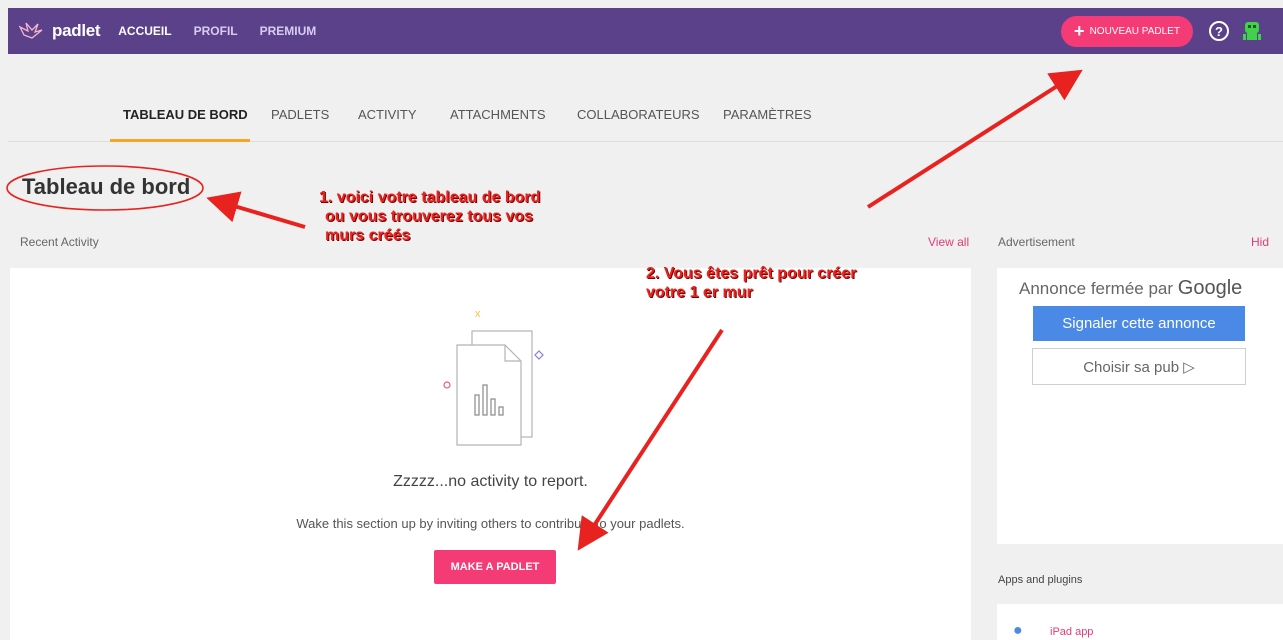 This screenshot has width=1283, height=640. What do you see at coordinates (1139, 323) in the screenshot?
I see `report-ad-button: Signaler cette annonce` at bounding box center [1139, 323].